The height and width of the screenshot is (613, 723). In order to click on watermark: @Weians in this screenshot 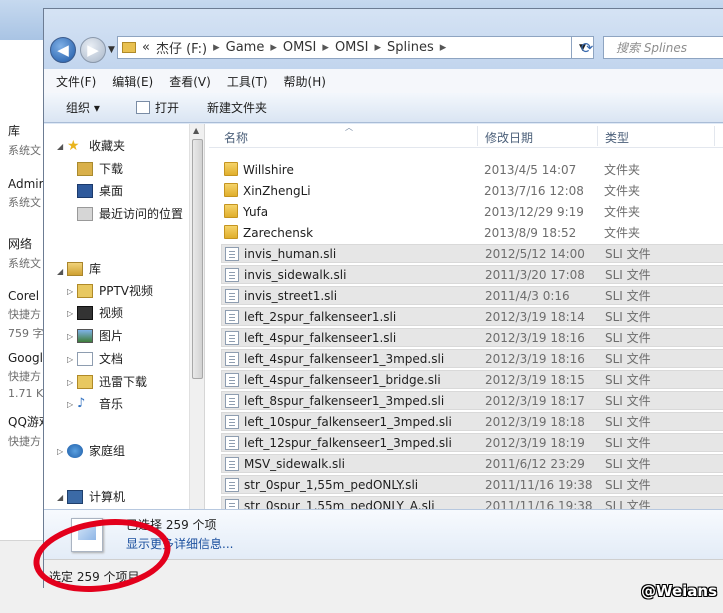, I will do `click(678, 591)`.